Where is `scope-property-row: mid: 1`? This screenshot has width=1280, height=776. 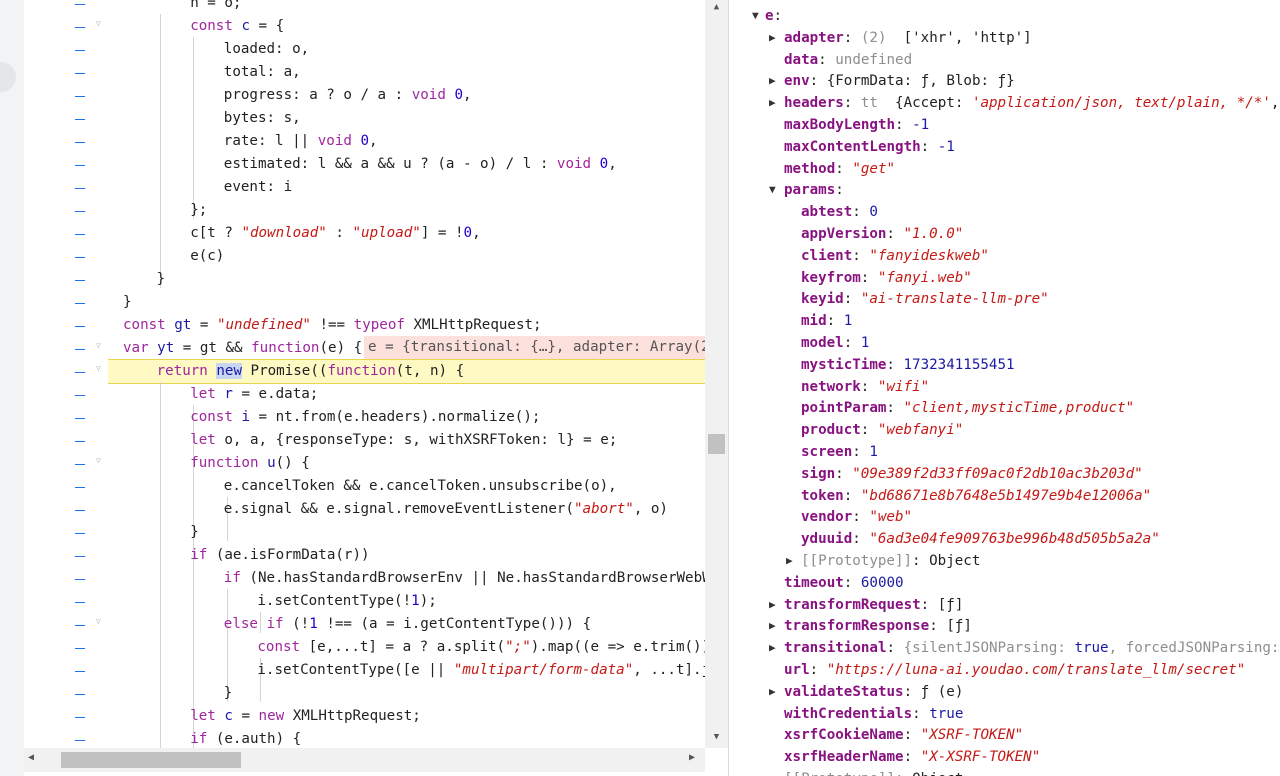
scope-property-row: mid: 1 is located at coordinates (826, 321).